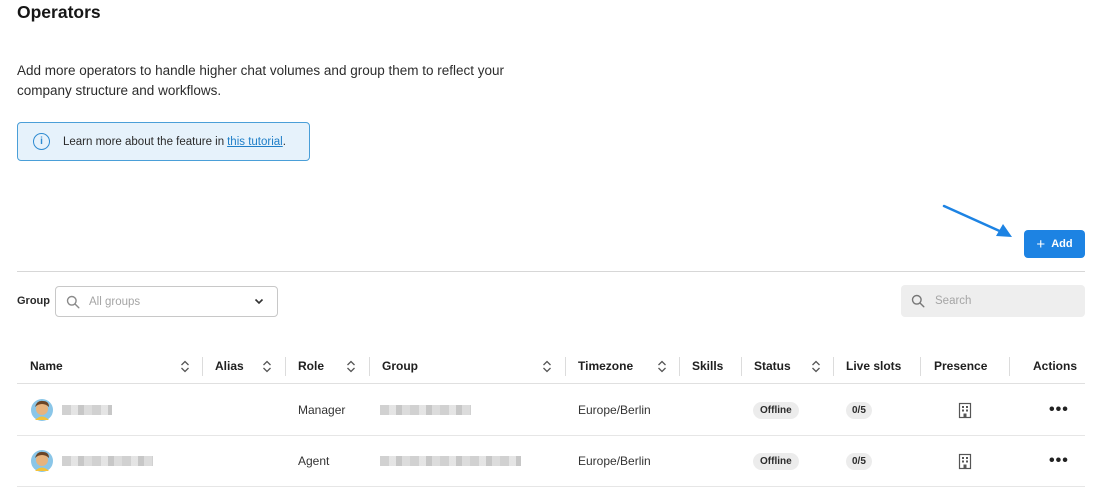  Describe the element at coordinates (993, 301) in the screenshot. I see `search-input: Search` at that location.